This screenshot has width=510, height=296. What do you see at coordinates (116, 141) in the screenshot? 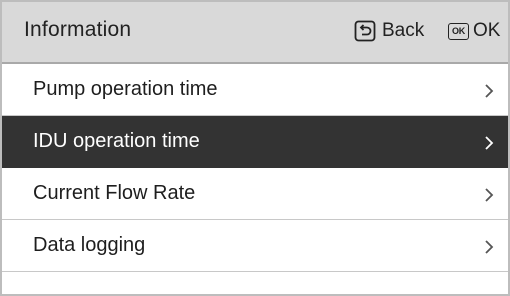
I see `menu-item-label: IDU operation time` at bounding box center [116, 141].